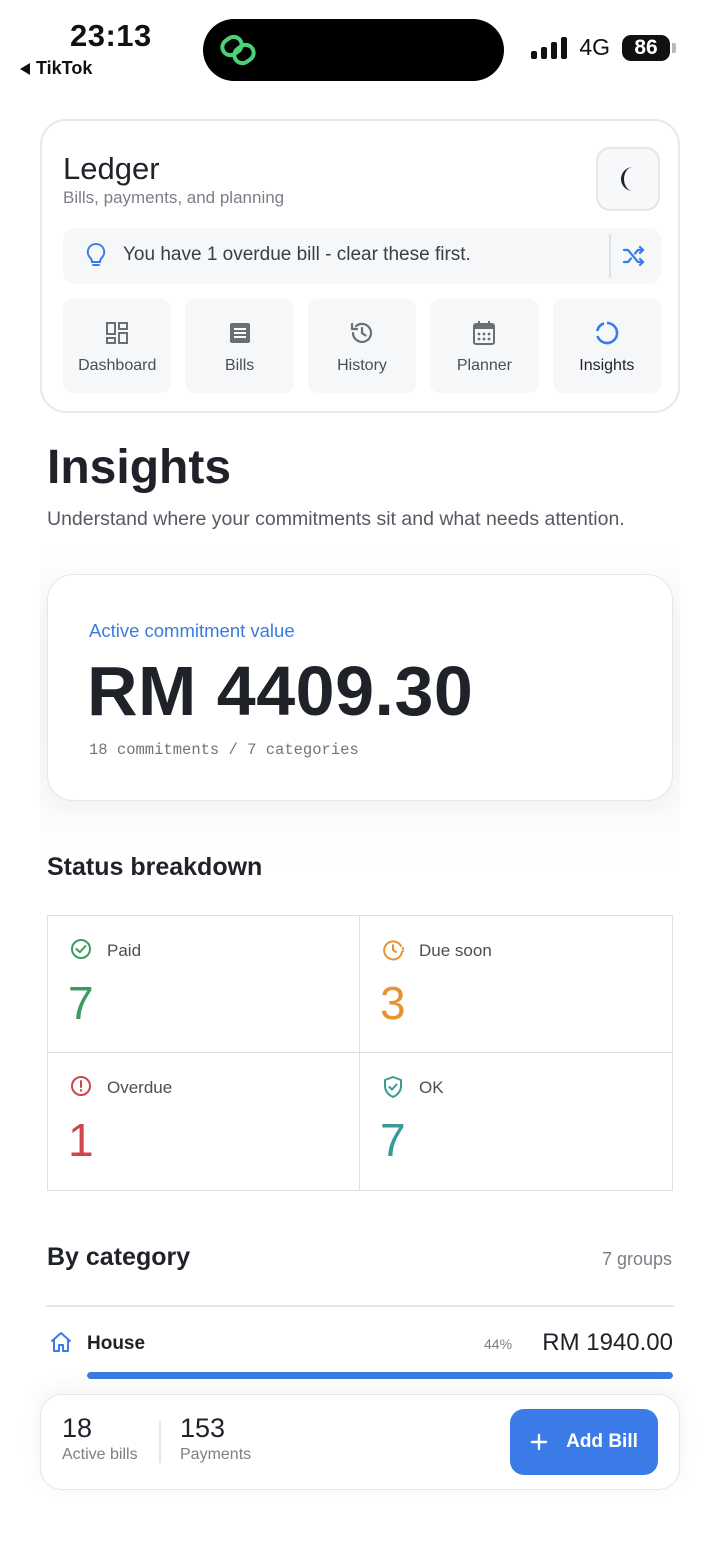  What do you see at coordinates (111, 168) in the screenshot?
I see `app-title: Ledger` at bounding box center [111, 168].